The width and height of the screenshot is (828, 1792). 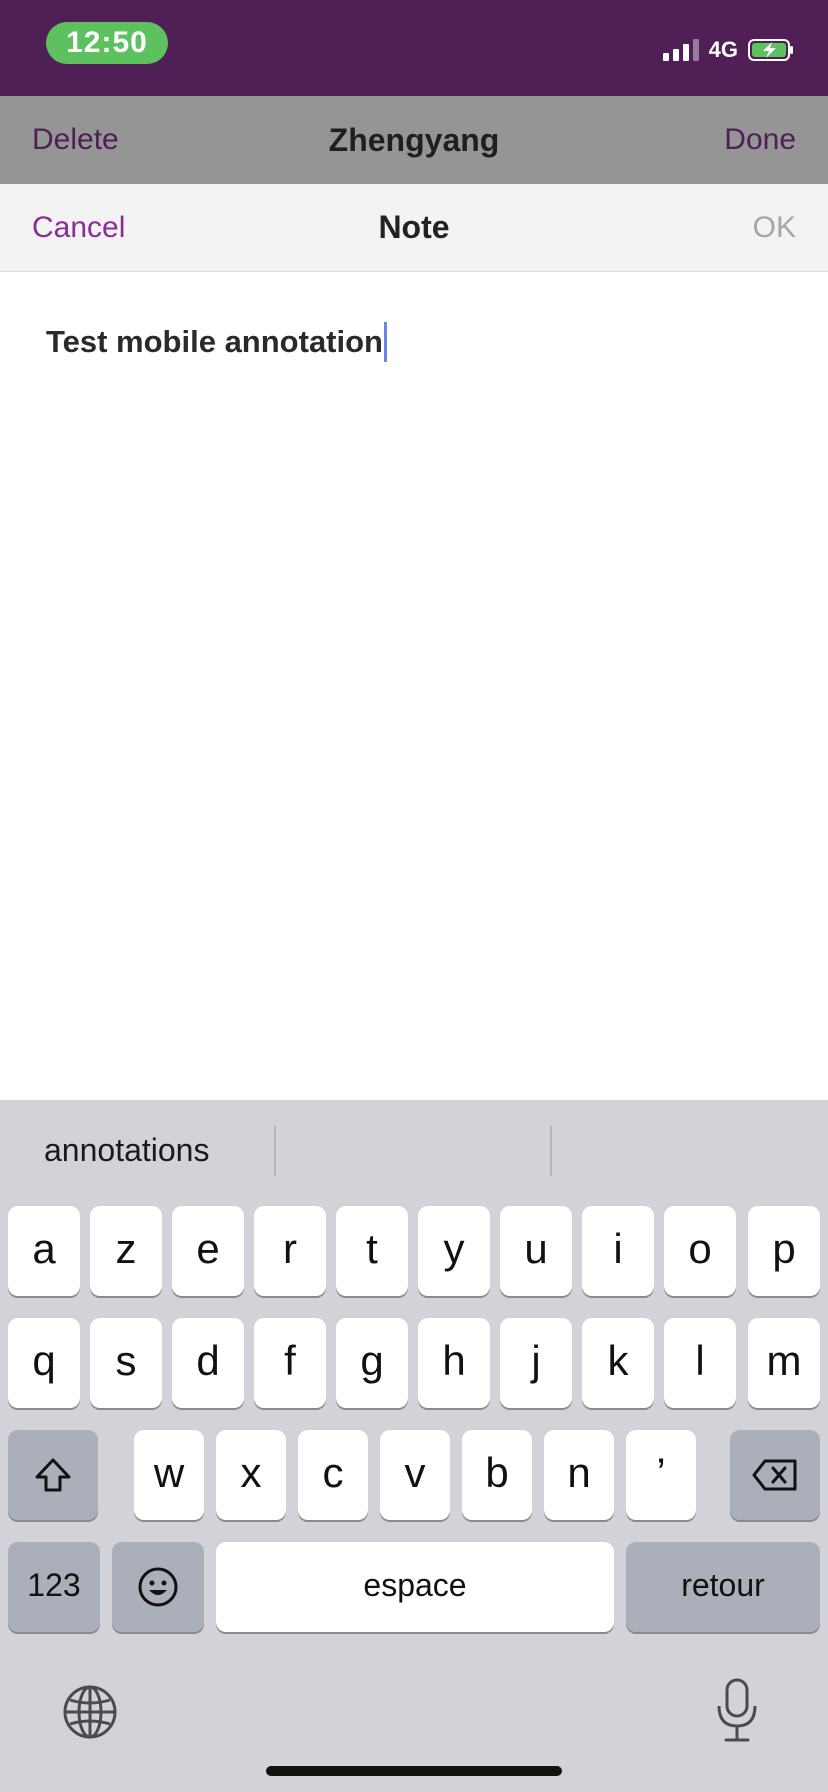 I want to click on backspace-key, so click(x=775, y=1475).